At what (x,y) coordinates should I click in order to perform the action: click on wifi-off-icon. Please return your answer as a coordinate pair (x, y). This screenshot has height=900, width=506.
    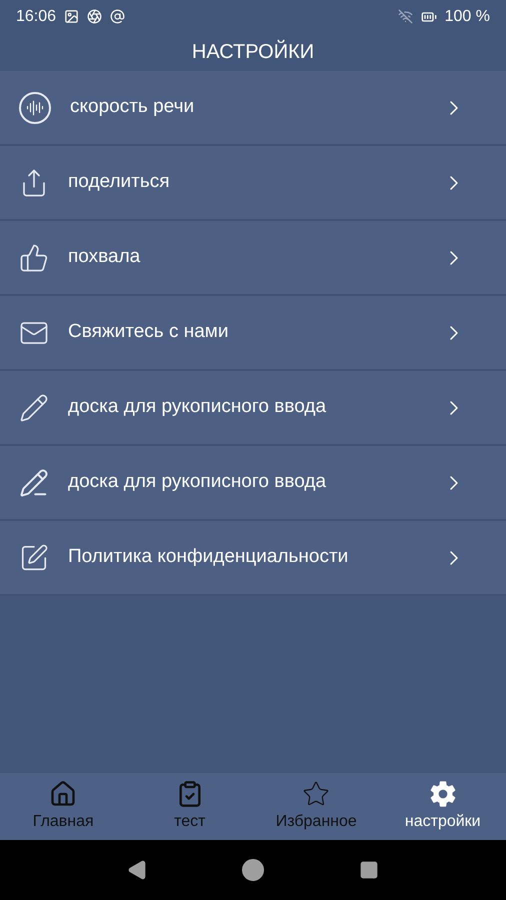
    Looking at the image, I should click on (405, 16).